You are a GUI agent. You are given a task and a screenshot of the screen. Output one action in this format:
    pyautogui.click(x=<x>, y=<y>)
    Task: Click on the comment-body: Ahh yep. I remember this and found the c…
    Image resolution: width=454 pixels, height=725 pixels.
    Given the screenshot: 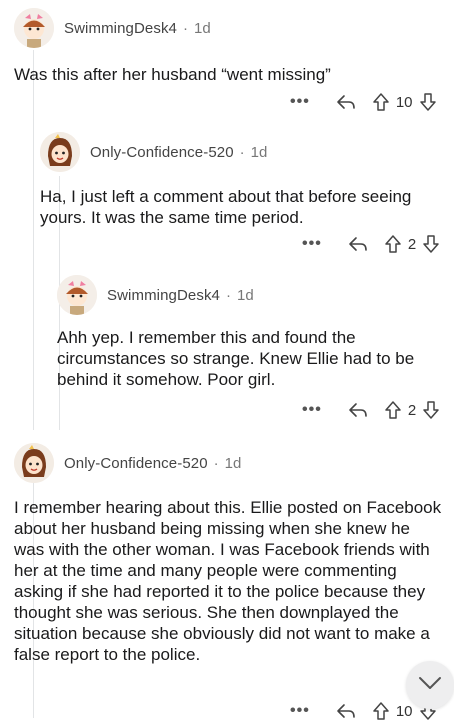 What is the action you would take?
    pyautogui.click(x=236, y=358)
    